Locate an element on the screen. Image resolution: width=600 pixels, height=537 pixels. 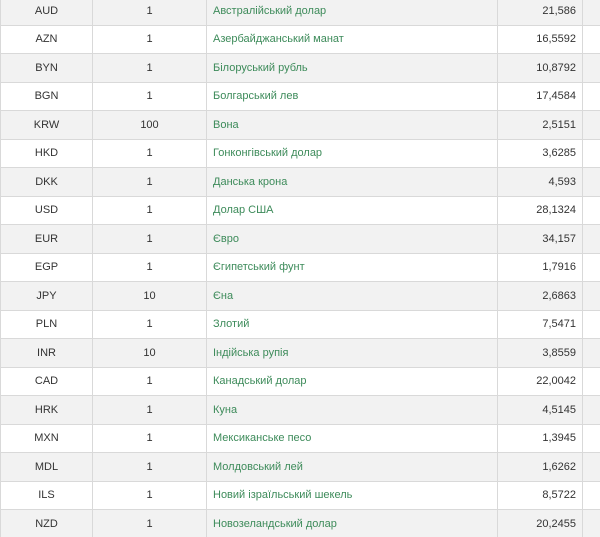
table-row: JPY 10 Єна 2,6863 is located at coordinates (300, 296).